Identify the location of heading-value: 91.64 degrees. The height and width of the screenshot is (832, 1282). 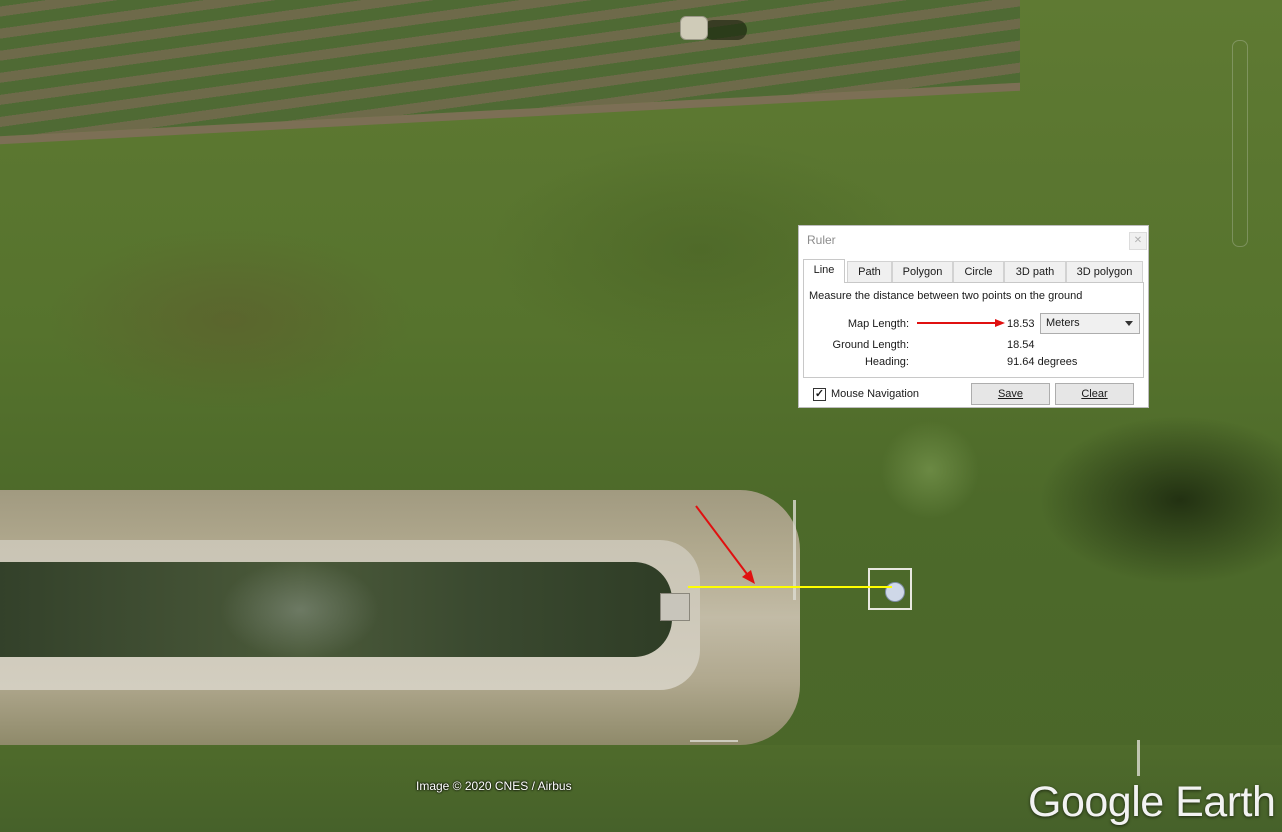
(1042, 362).